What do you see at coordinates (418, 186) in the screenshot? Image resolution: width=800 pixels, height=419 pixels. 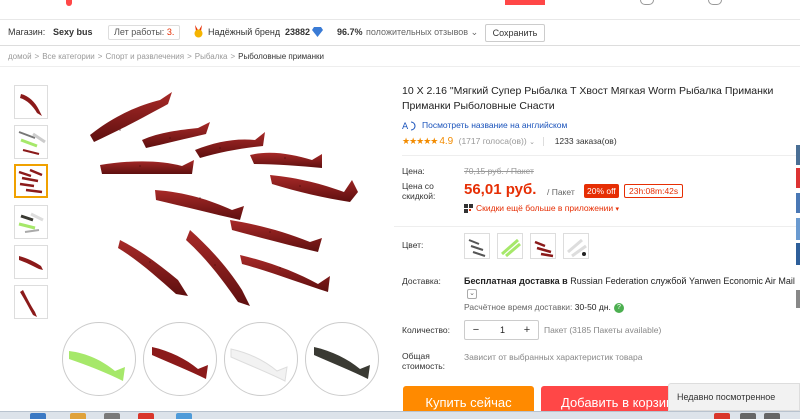 I see `sale-price-label-1: Цена со` at bounding box center [418, 186].